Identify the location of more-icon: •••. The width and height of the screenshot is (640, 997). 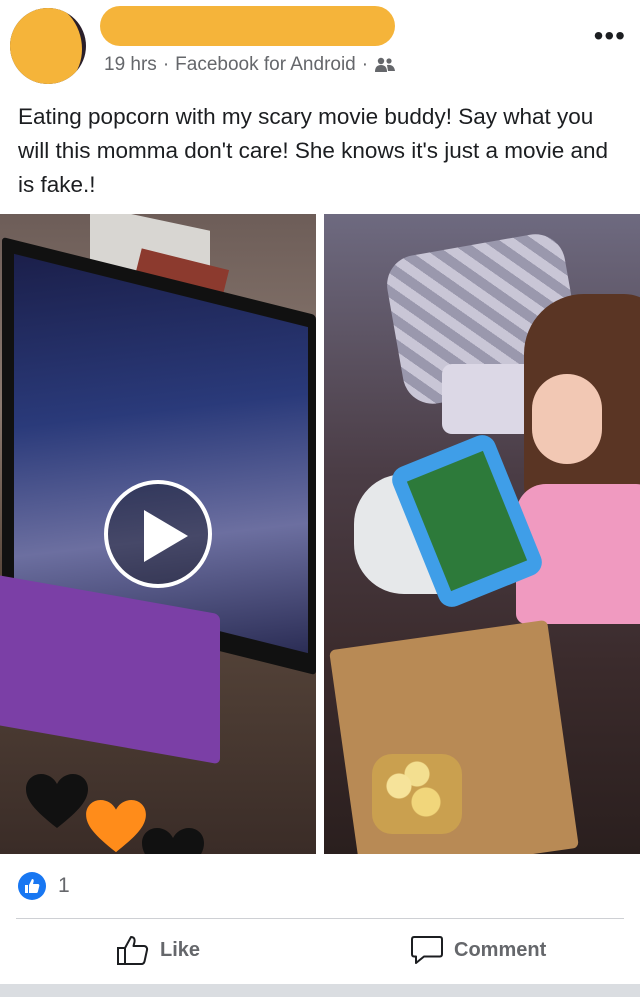
(609, 35).